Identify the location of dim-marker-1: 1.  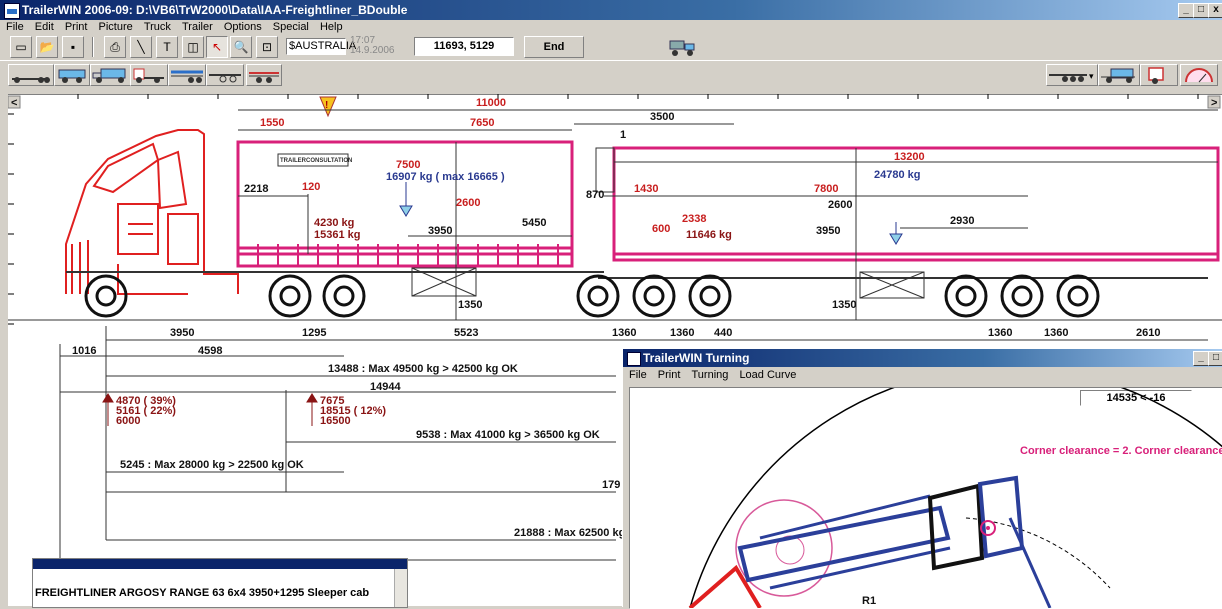
(623, 135).